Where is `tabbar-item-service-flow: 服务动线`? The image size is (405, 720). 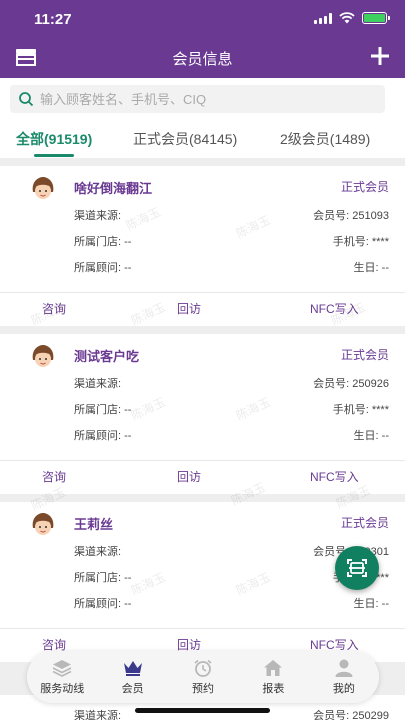
tabbar-item-service-flow: 服务动线 is located at coordinates (62, 677).